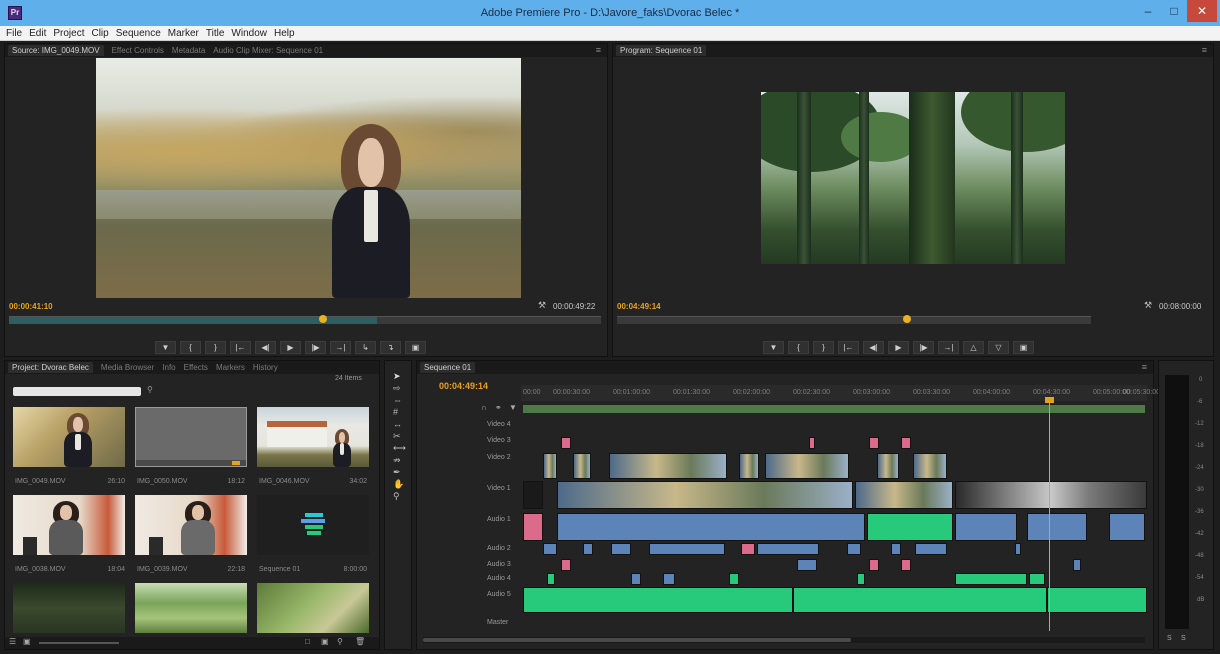 This screenshot has height=654, width=1220. I want to click on track-video-2: Video 2, so click(499, 457).